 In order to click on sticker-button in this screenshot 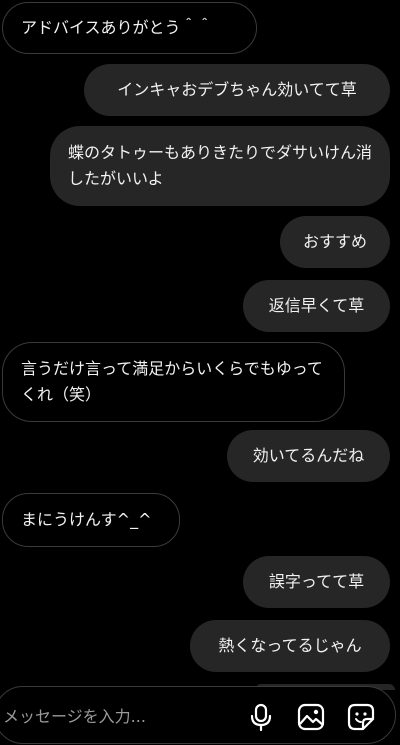, I will do `click(361, 717)`.